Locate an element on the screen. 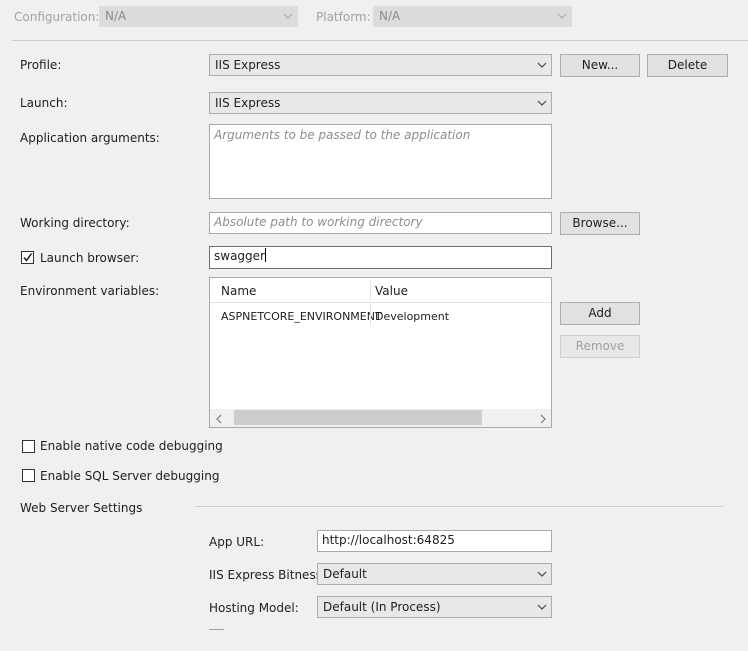 Image resolution: width=748 pixels, height=651 pixels. launch-value: IIS Express is located at coordinates (248, 103).